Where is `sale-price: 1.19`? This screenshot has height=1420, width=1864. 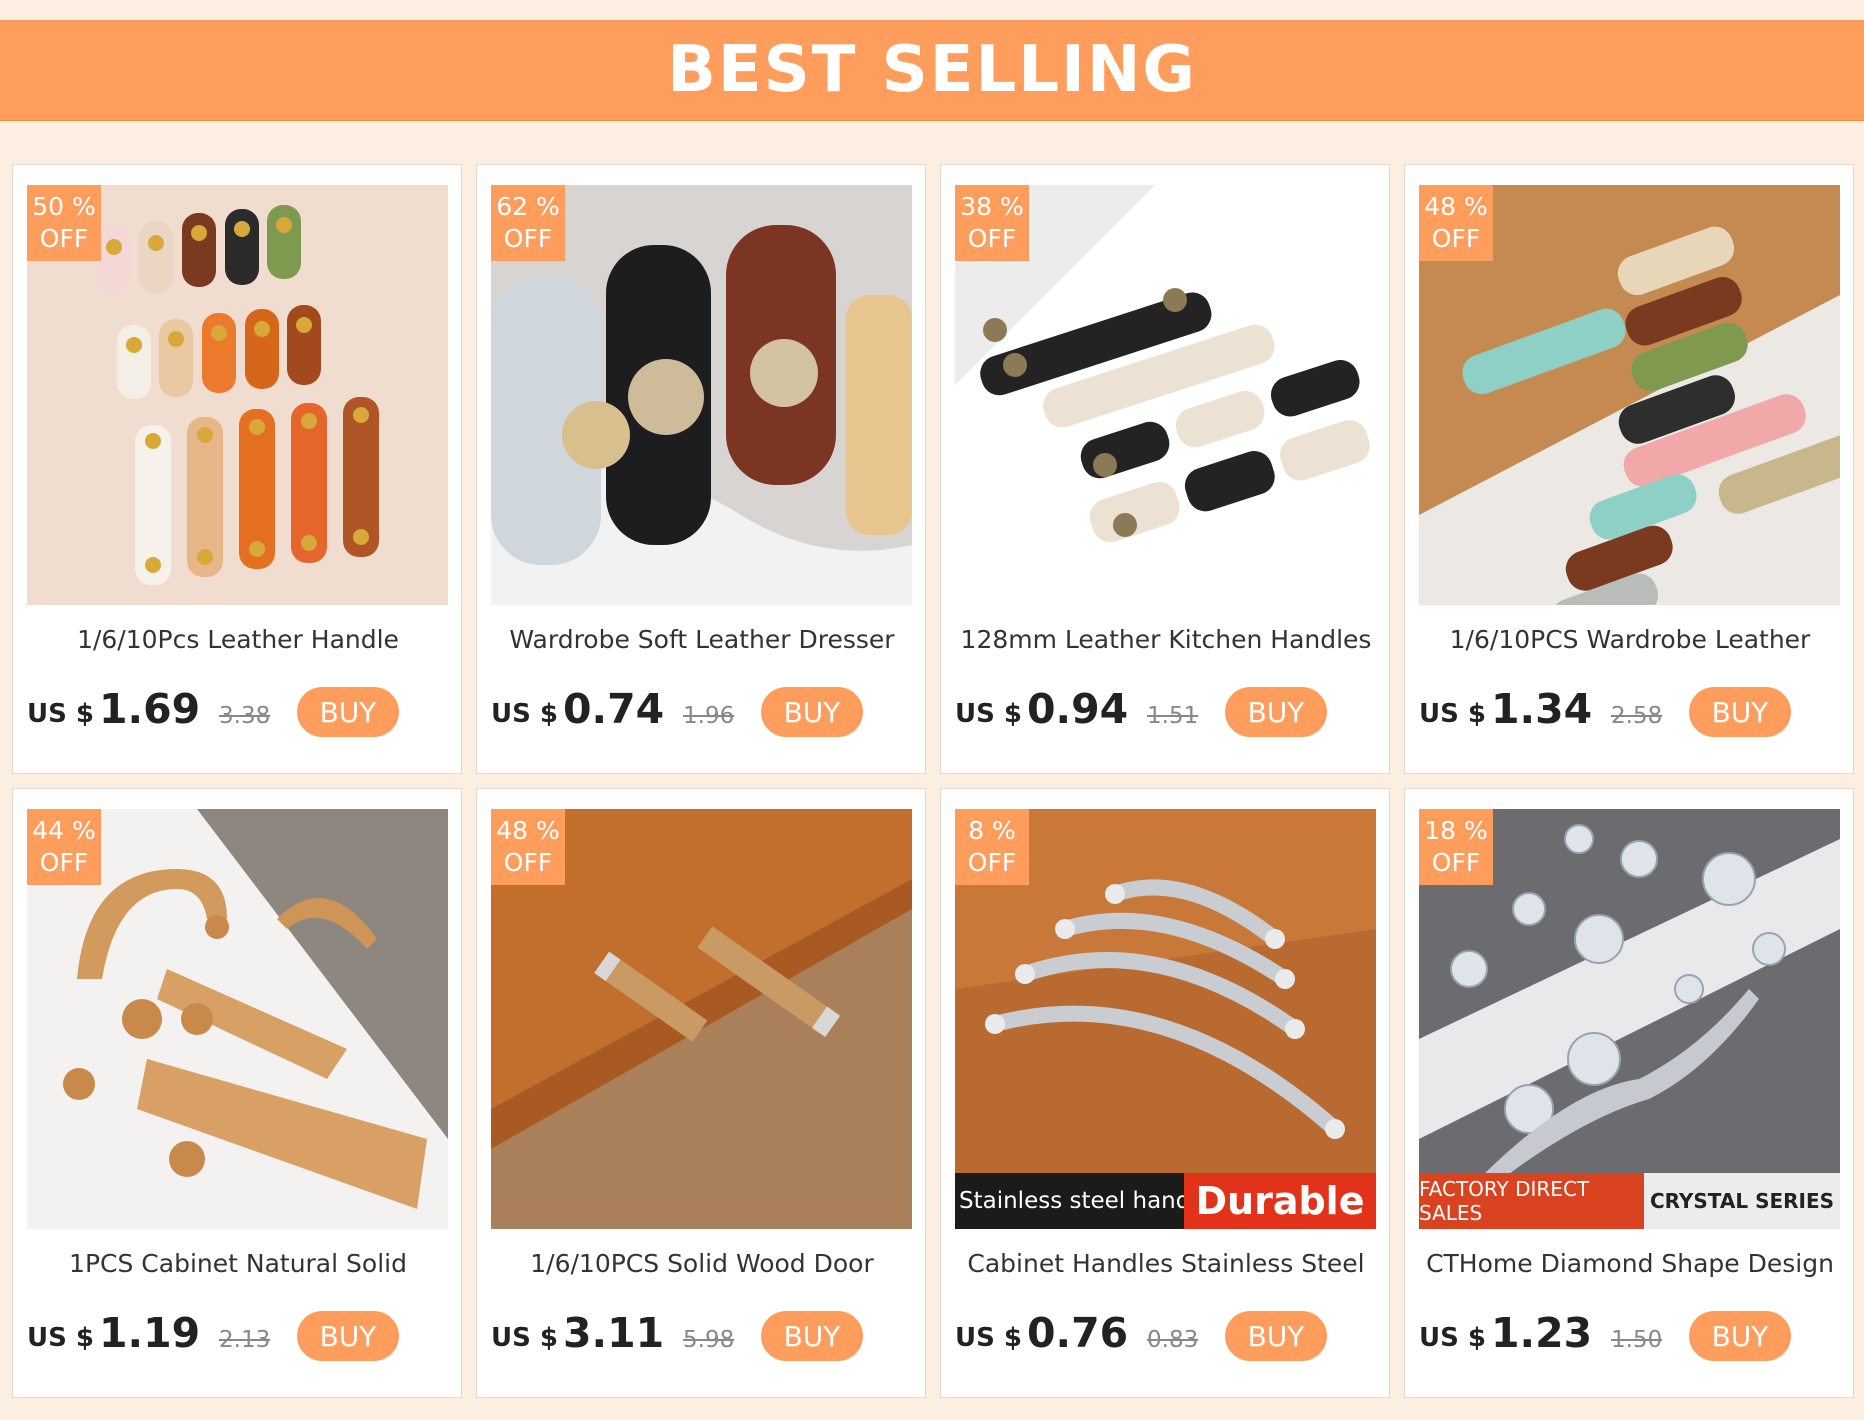 sale-price: 1.19 is located at coordinates (150, 1333).